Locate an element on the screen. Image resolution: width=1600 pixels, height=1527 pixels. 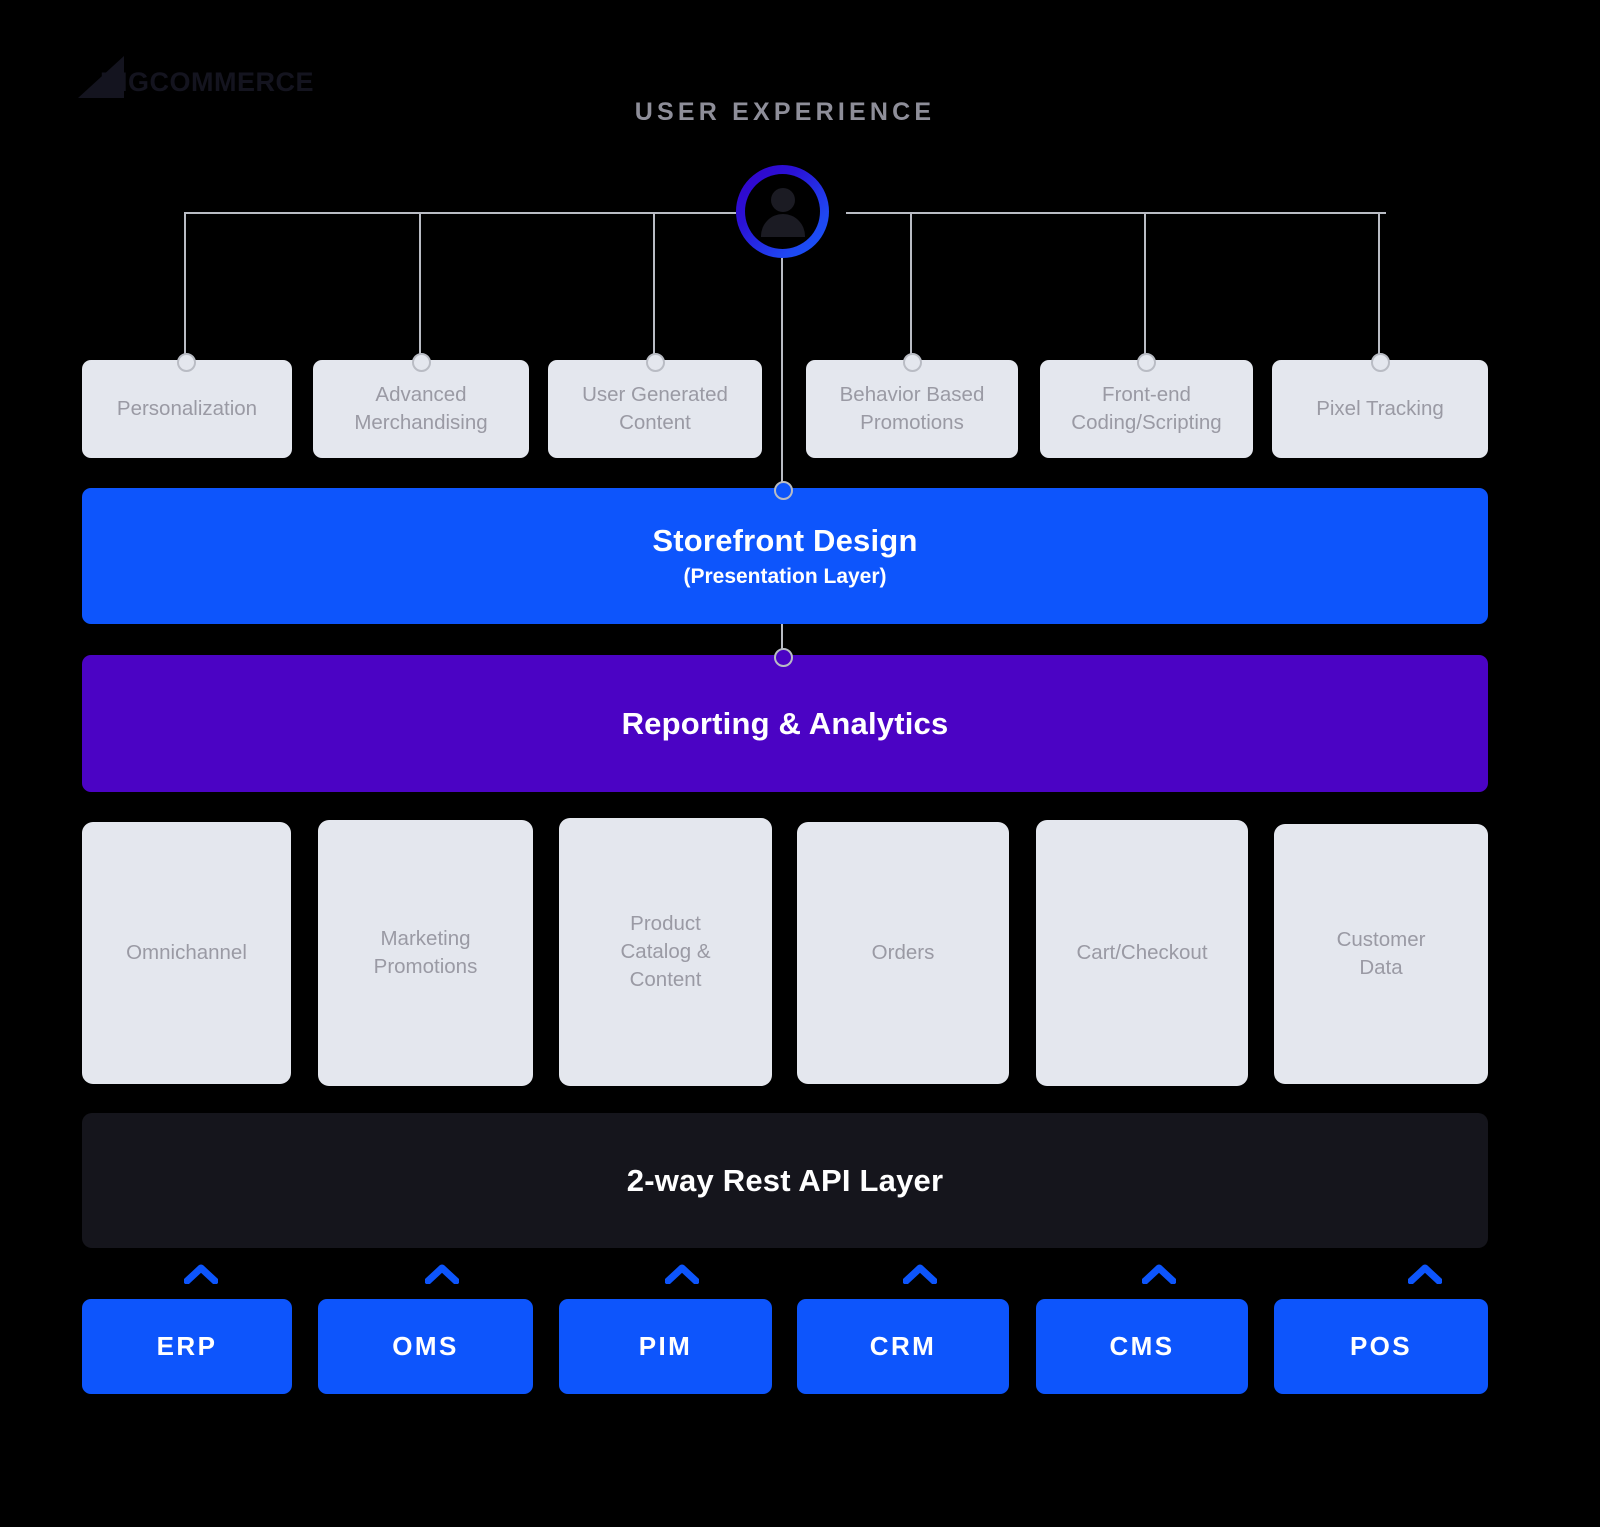
mid-card-marketing-promotions: Marketing Promotions is located at coordinates (425, 953).